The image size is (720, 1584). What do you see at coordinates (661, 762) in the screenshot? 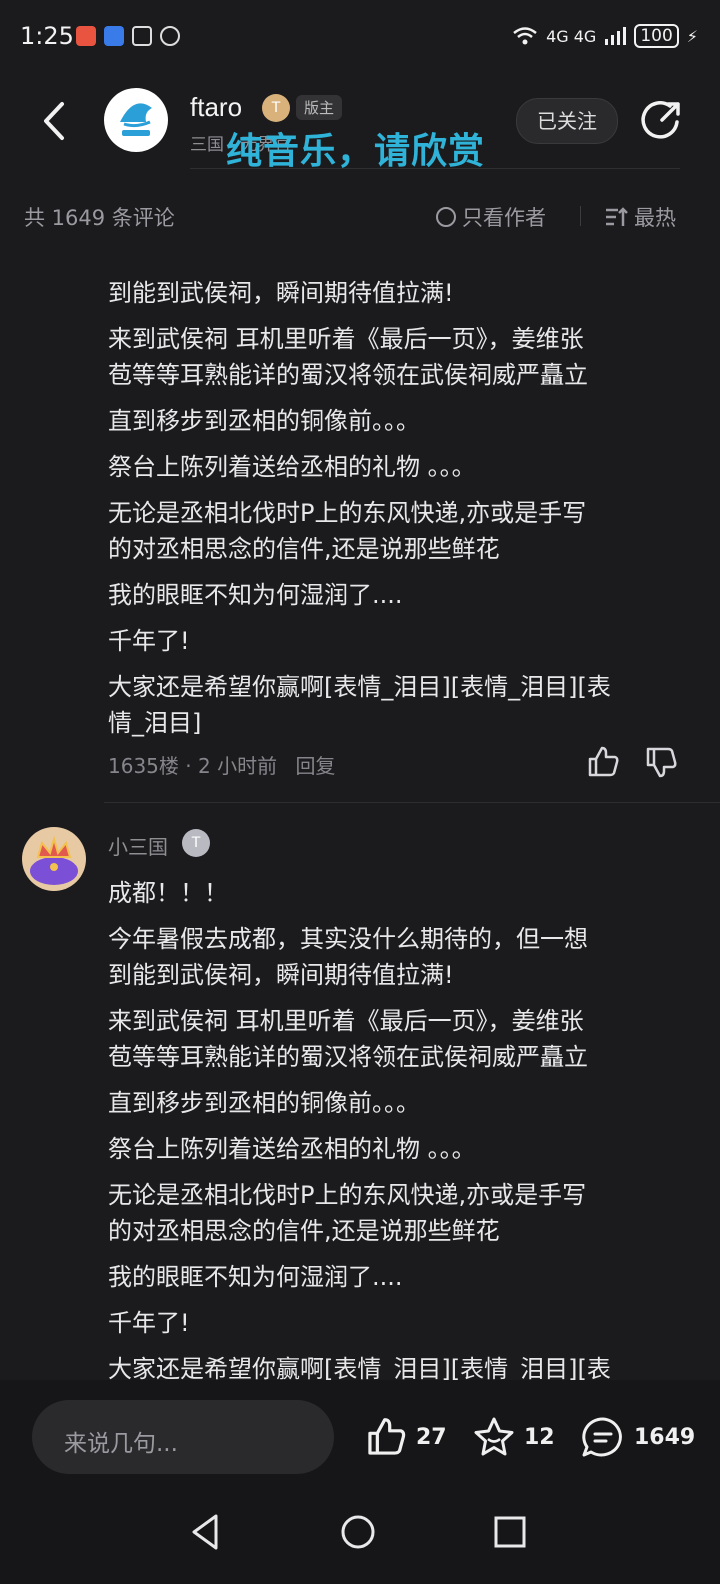
I see `thumbs-down-icon` at bounding box center [661, 762].